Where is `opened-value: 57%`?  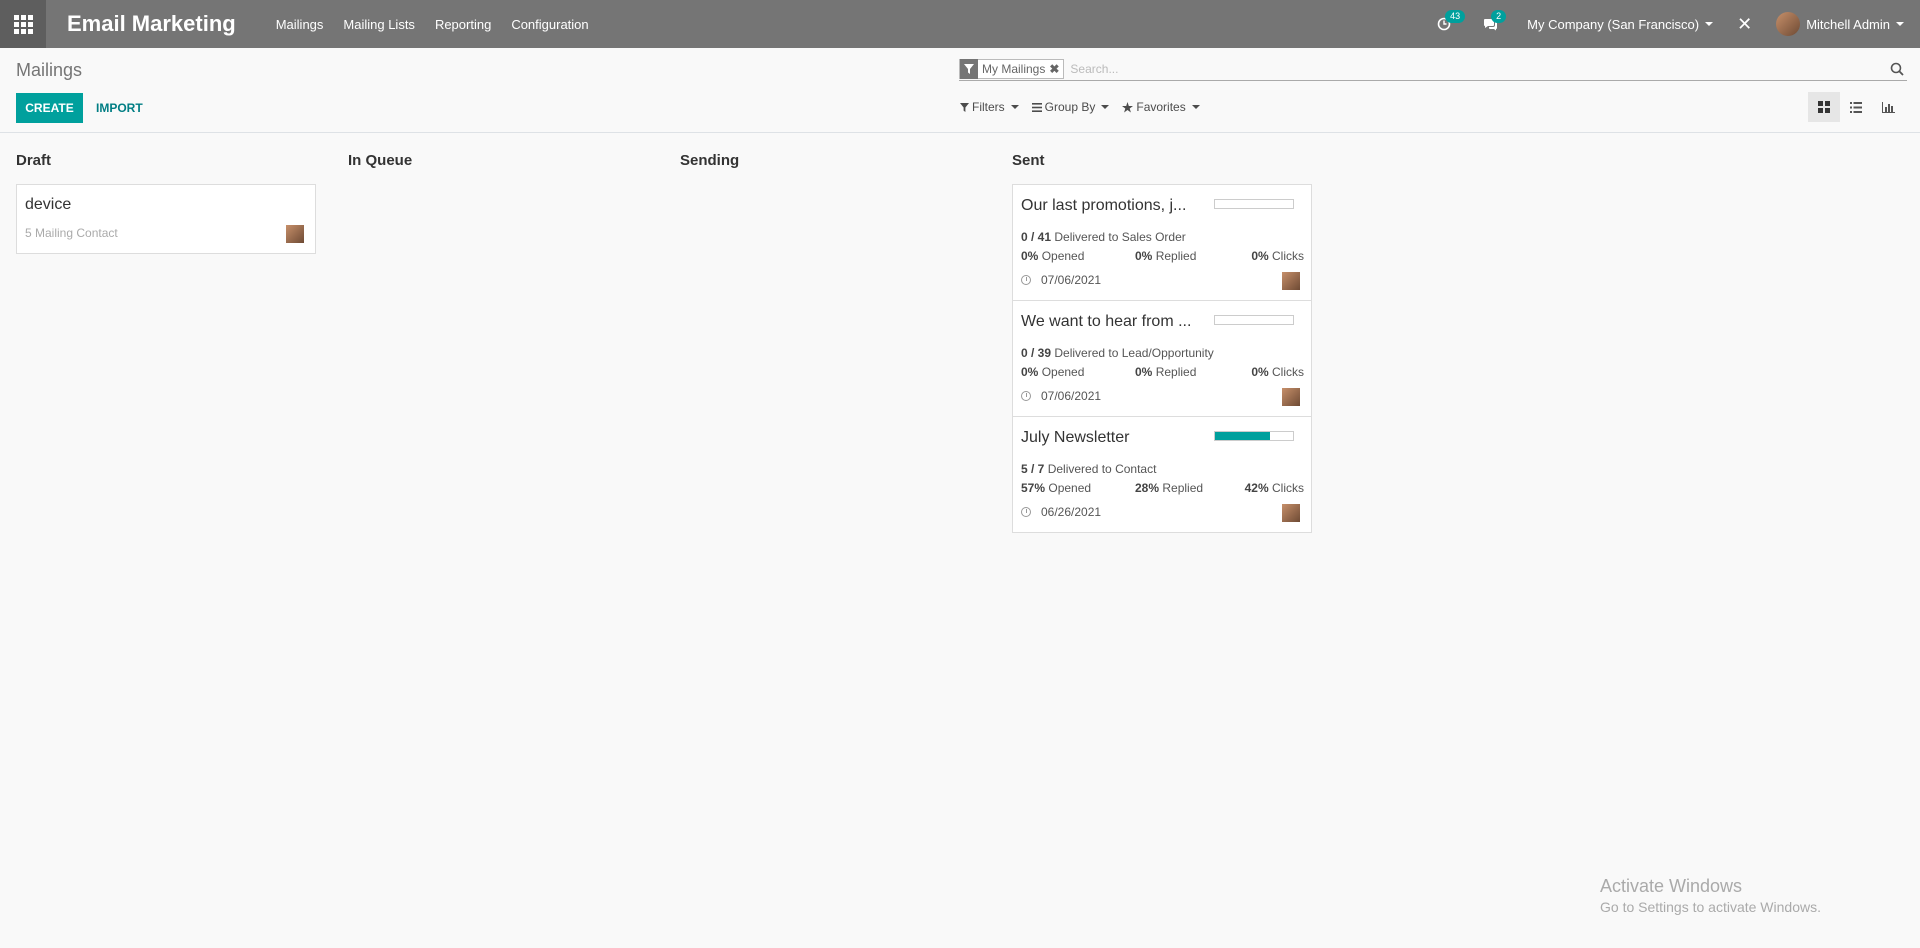 opened-value: 57% is located at coordinates (1033, 488).